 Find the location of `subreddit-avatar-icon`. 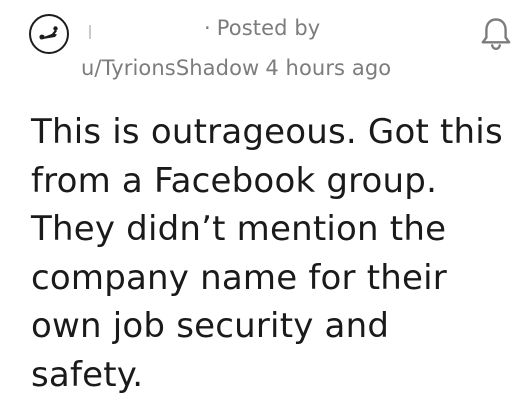

subreddit-avatar-icon is located at coordinates (49, 34).